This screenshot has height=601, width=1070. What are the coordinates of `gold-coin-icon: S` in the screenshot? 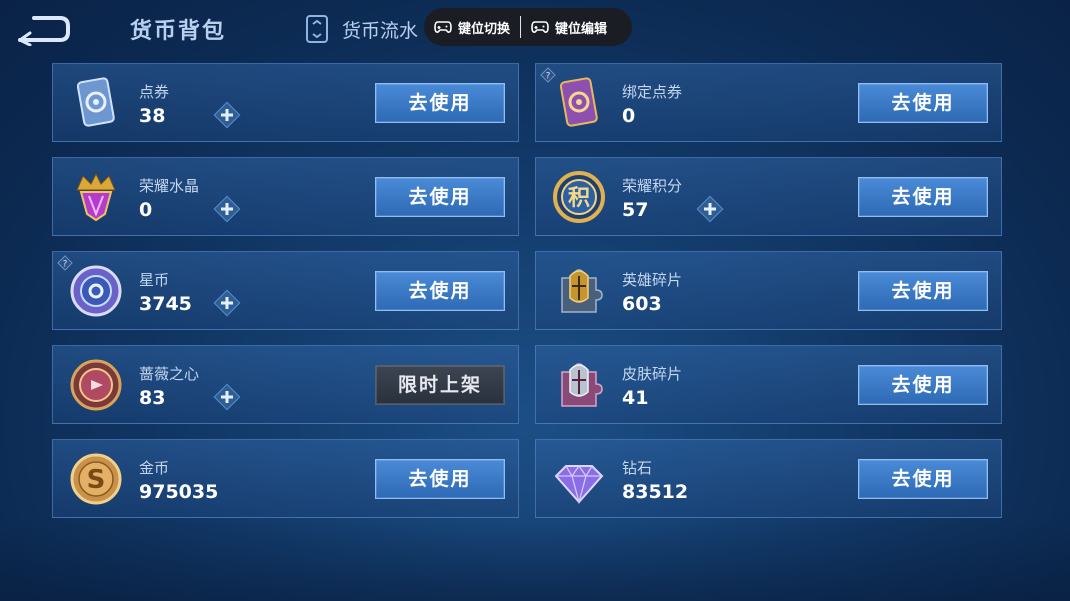 It's located at (96, 479).